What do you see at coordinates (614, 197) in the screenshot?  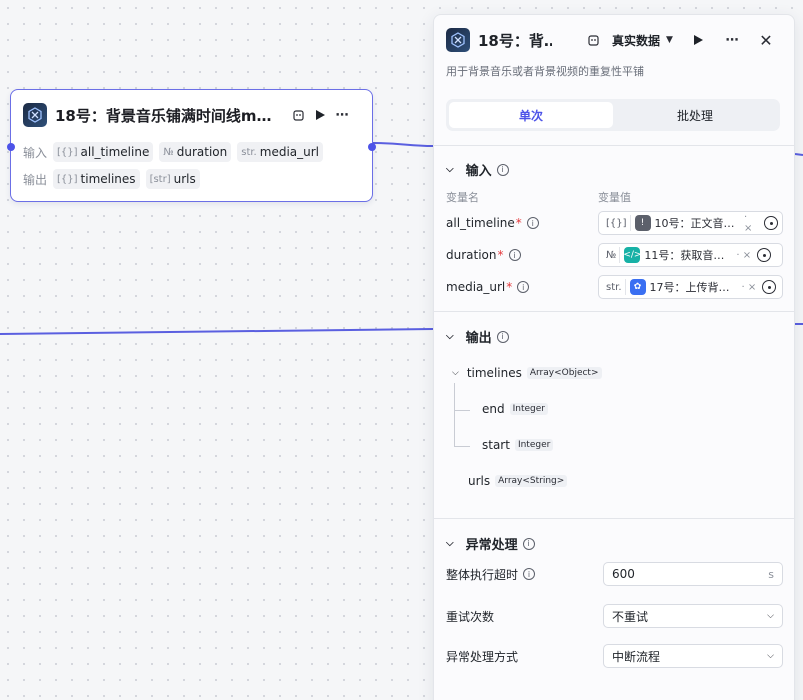 I see `column-header-value: 变量值` at bounding box center [614, 197].